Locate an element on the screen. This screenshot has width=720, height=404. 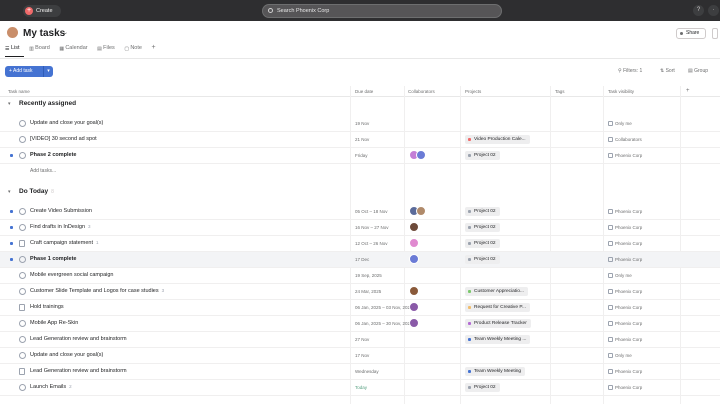
due-date: 27 Nov is located at coordinates (362, 339).